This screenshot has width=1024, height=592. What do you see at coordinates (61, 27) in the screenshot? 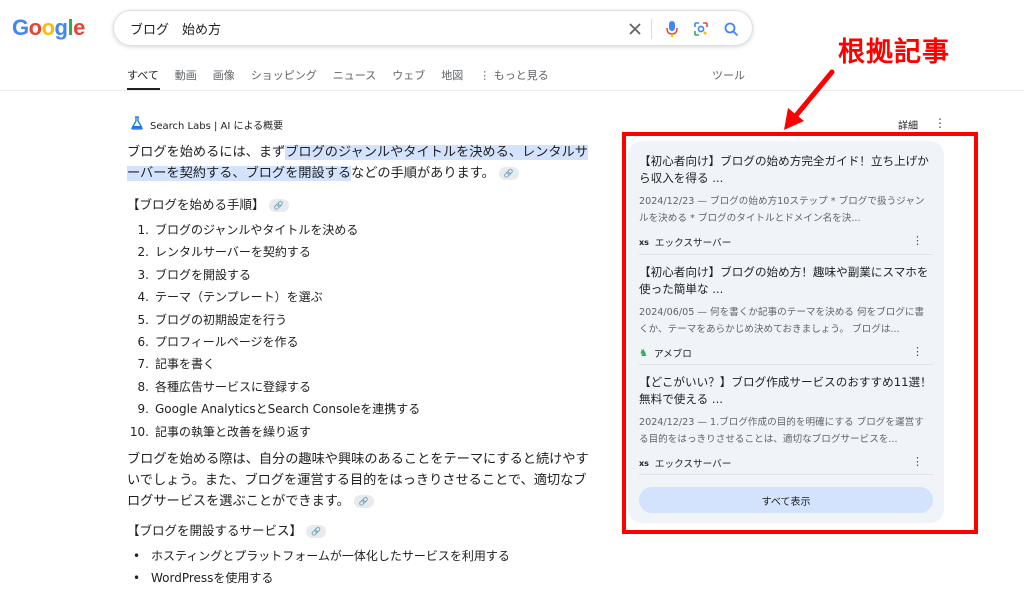
I see `logo-letter: g` at bounding box center [61, 27].